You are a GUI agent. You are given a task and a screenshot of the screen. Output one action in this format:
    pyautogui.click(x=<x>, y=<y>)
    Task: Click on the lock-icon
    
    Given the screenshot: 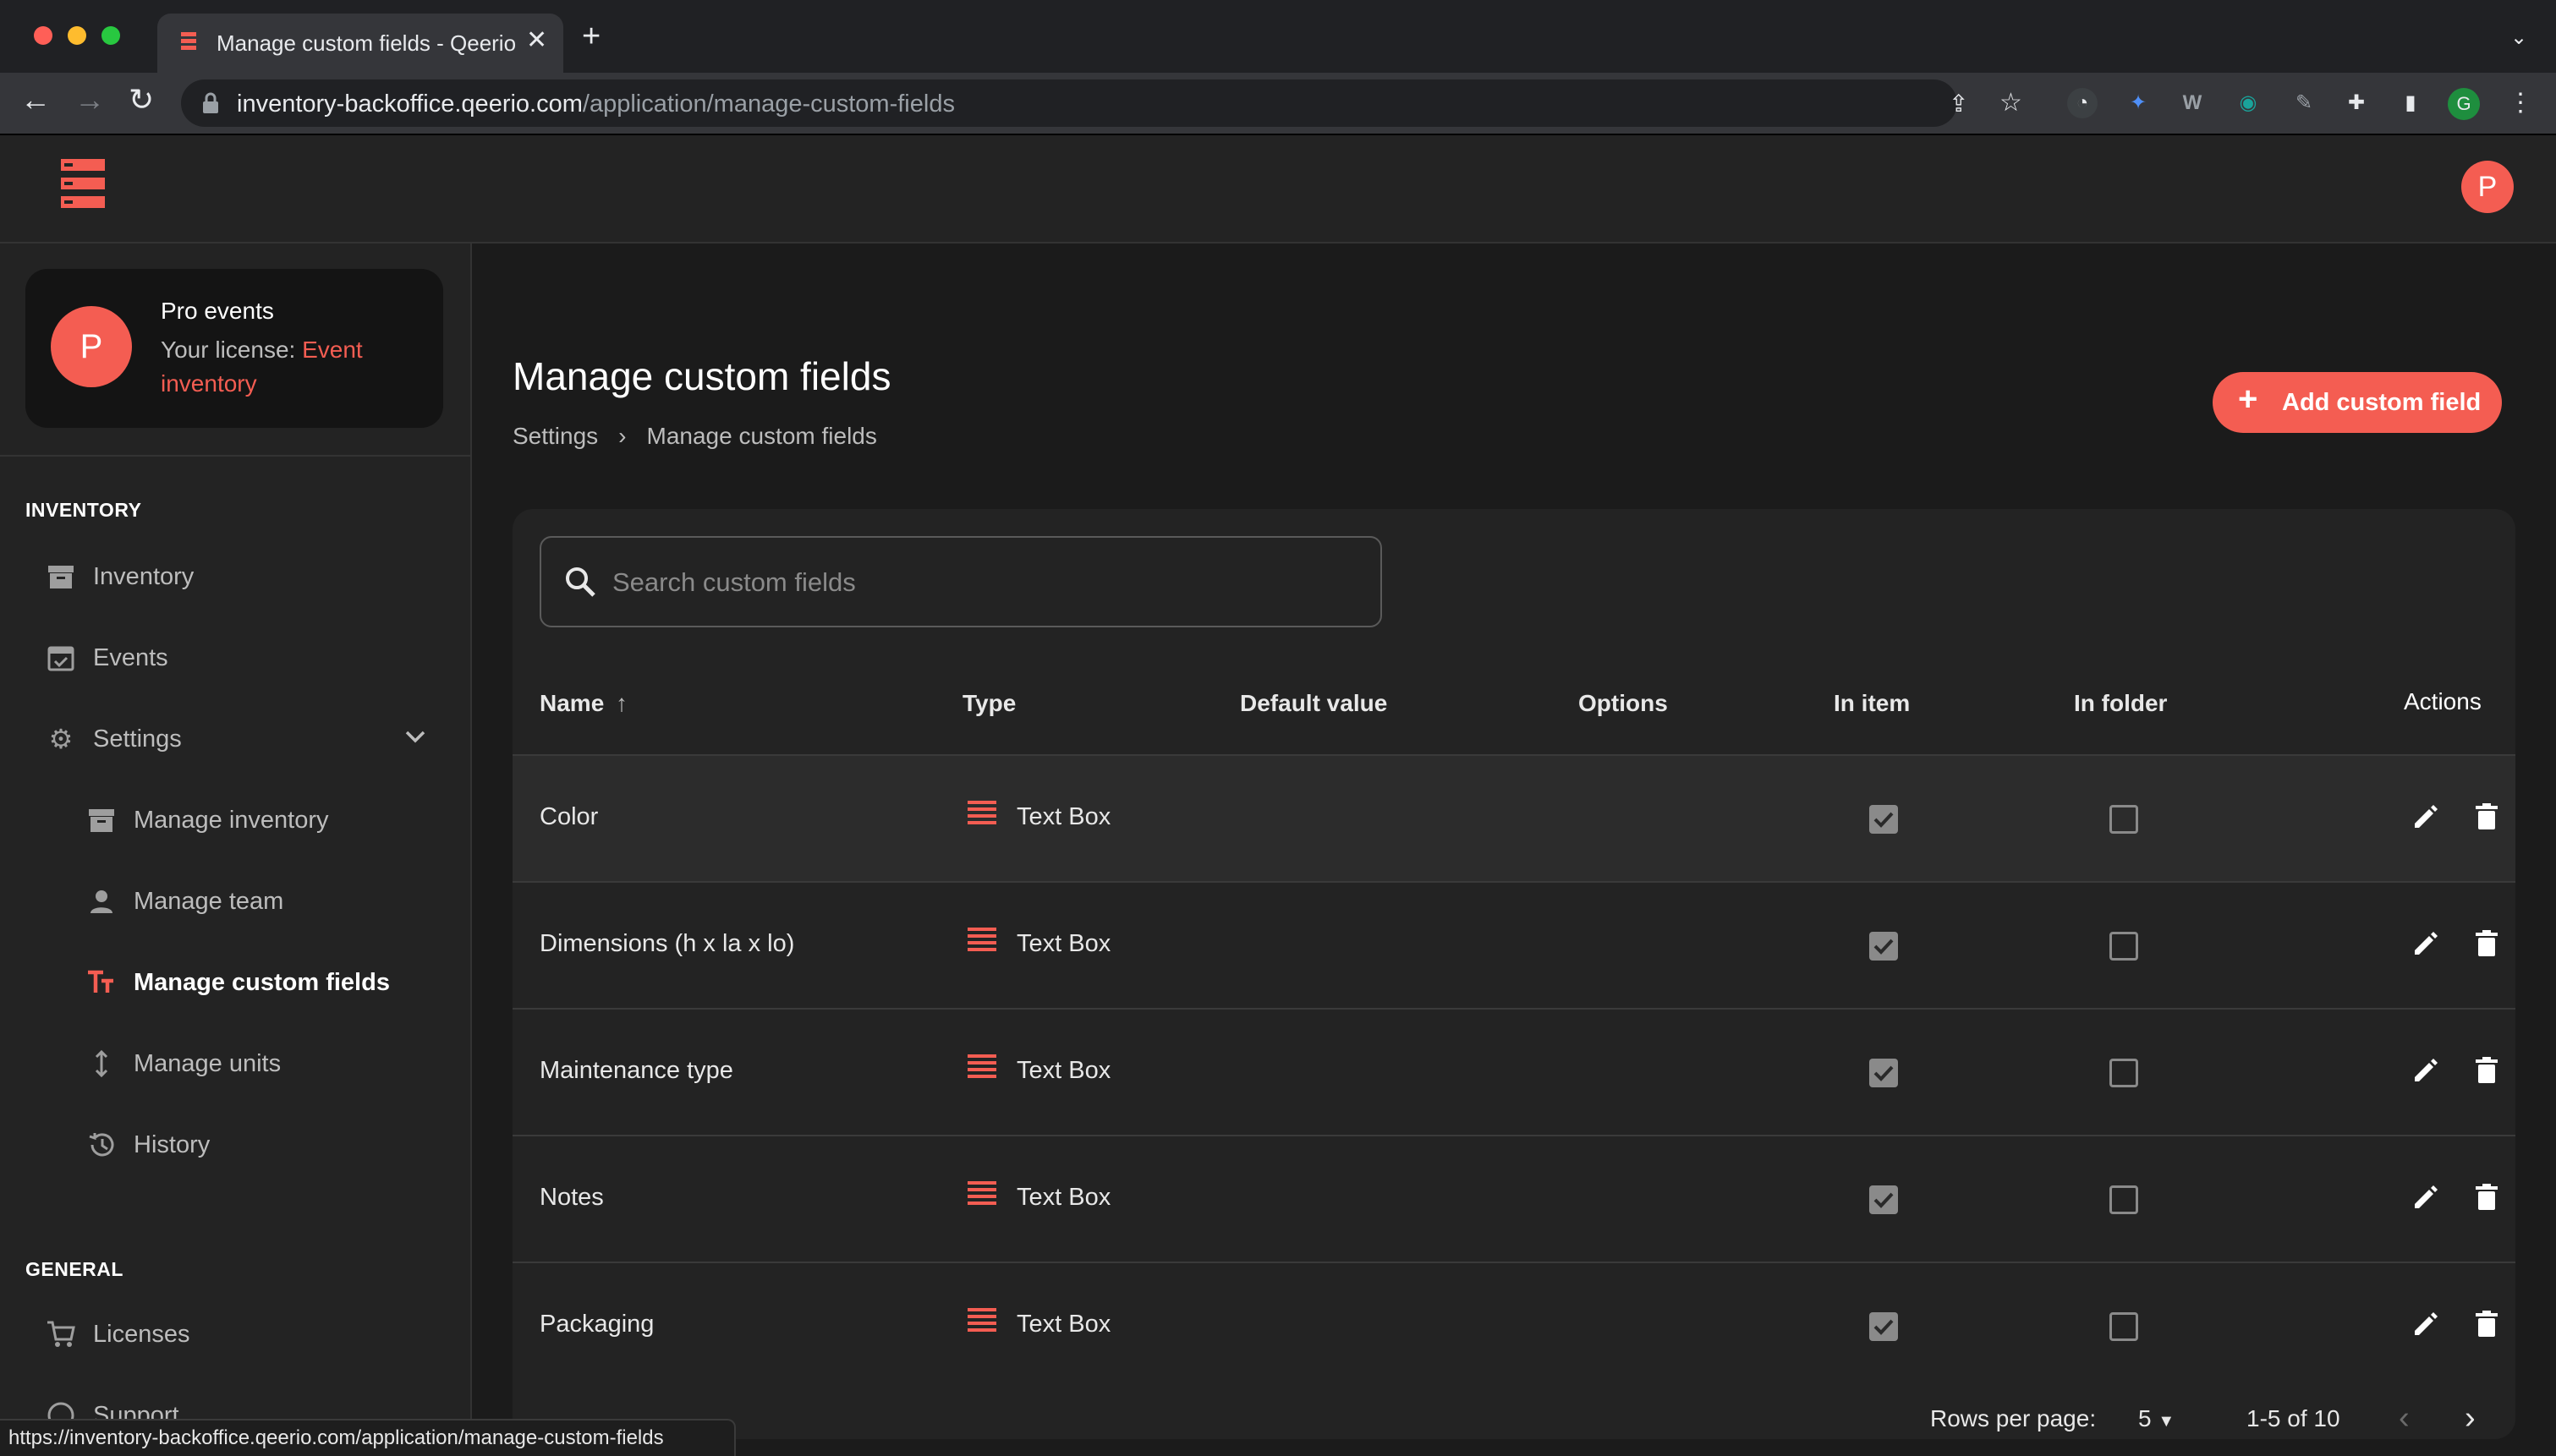 What is the action you would take?
    pyautogui.click(x=210, y=103)
    